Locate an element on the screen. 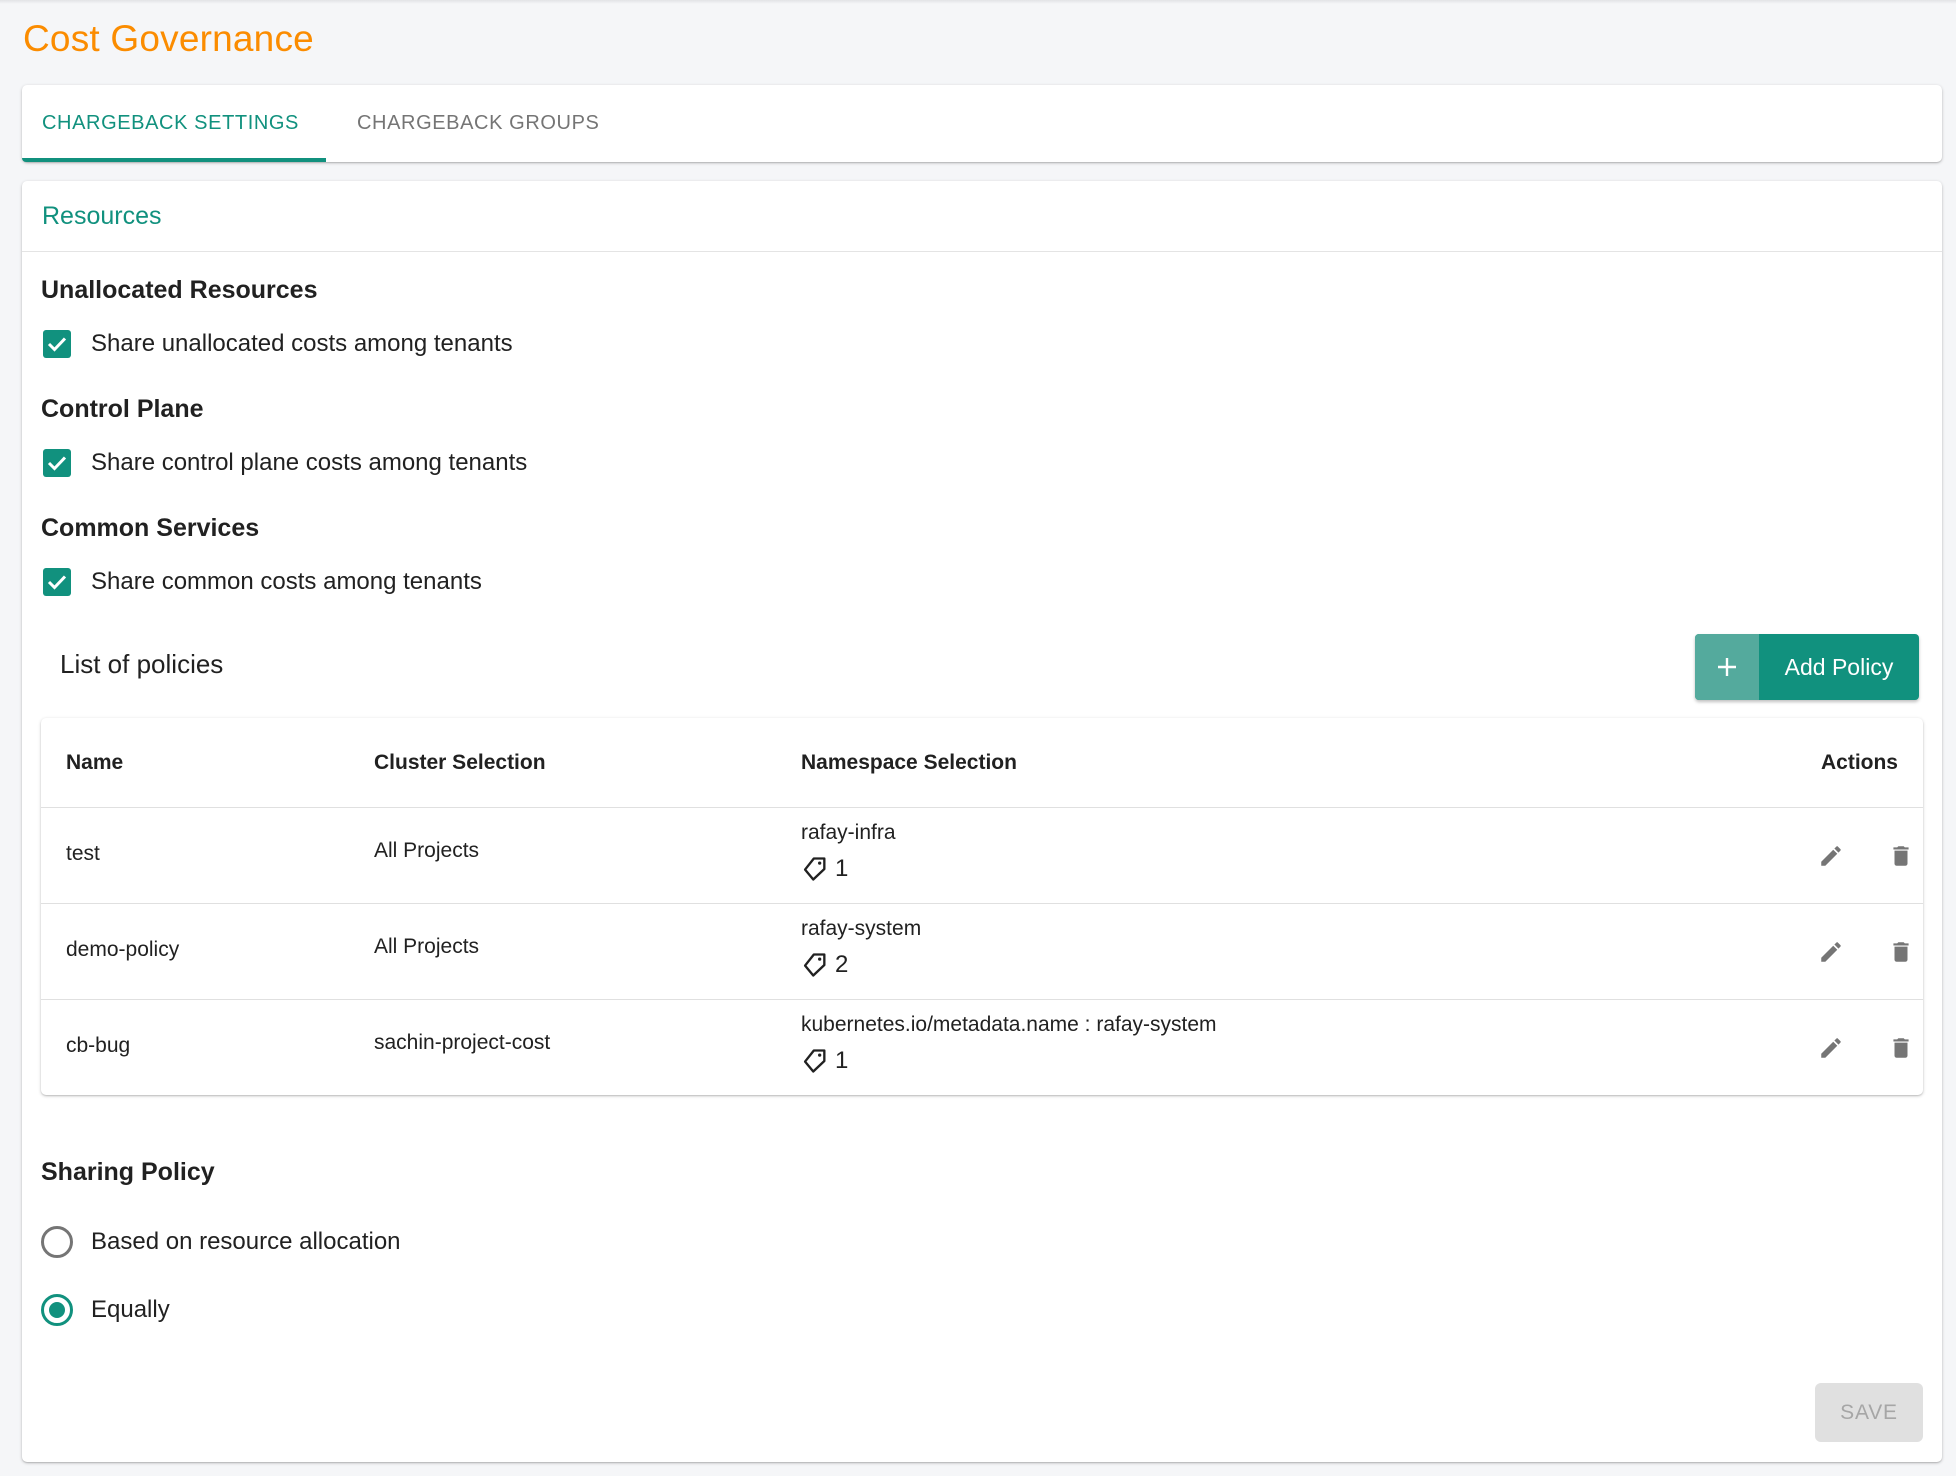  tag-count-value: 2 is located at coordinates (842, 964).